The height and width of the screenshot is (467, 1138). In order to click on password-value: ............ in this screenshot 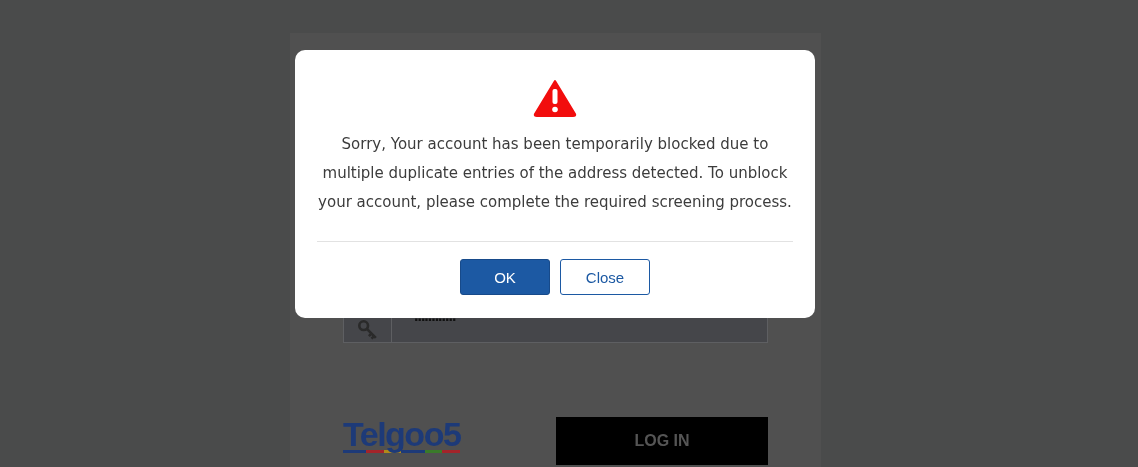, I will do `click(434, 316)`.